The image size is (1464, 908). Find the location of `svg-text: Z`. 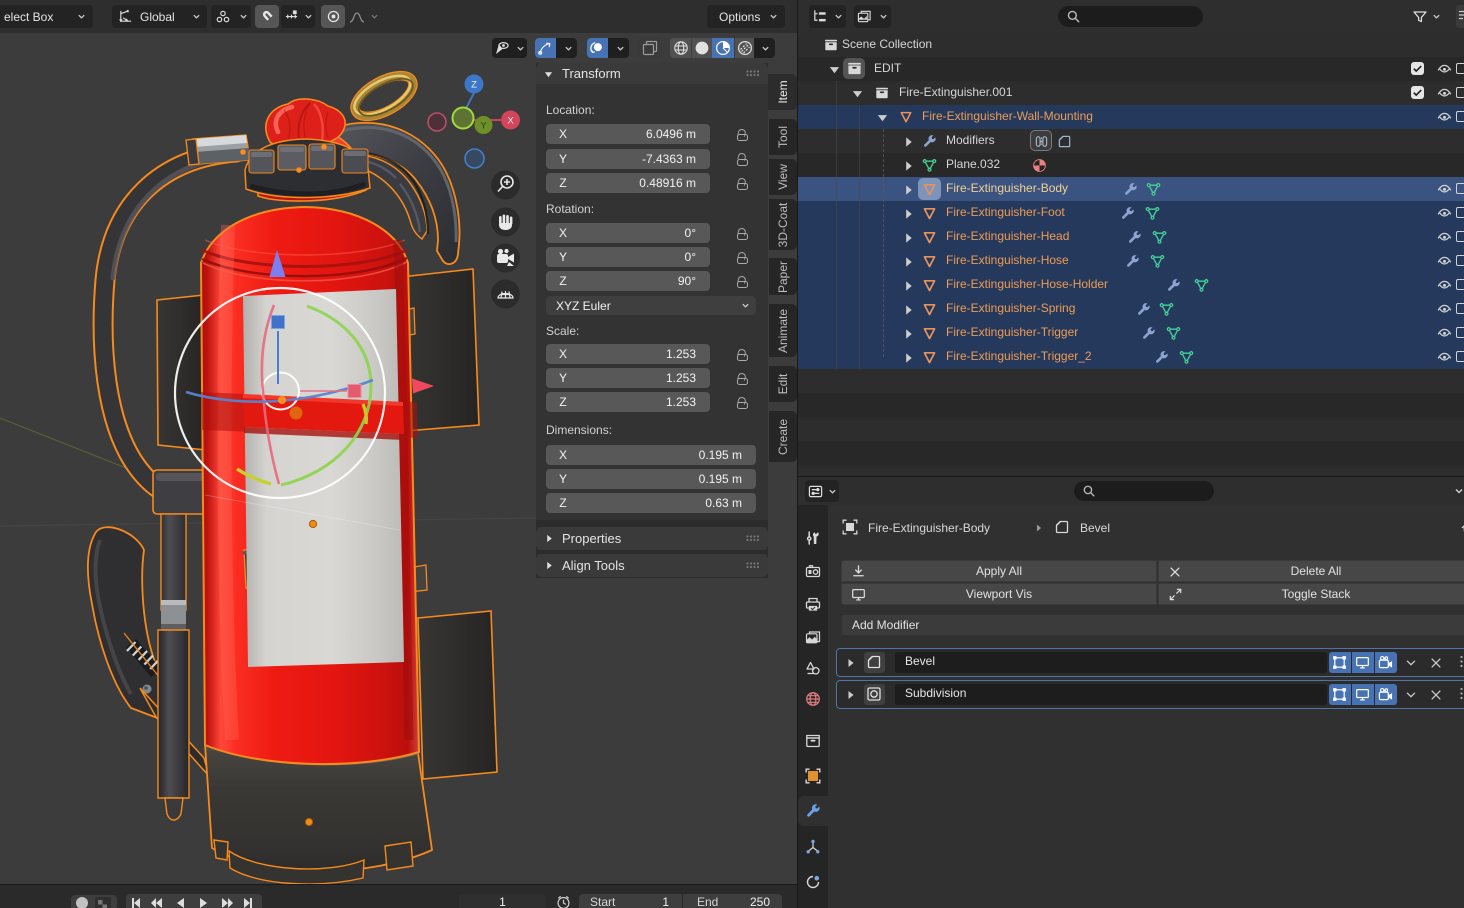

svg-text: Z is located at coordinates (474, 85).